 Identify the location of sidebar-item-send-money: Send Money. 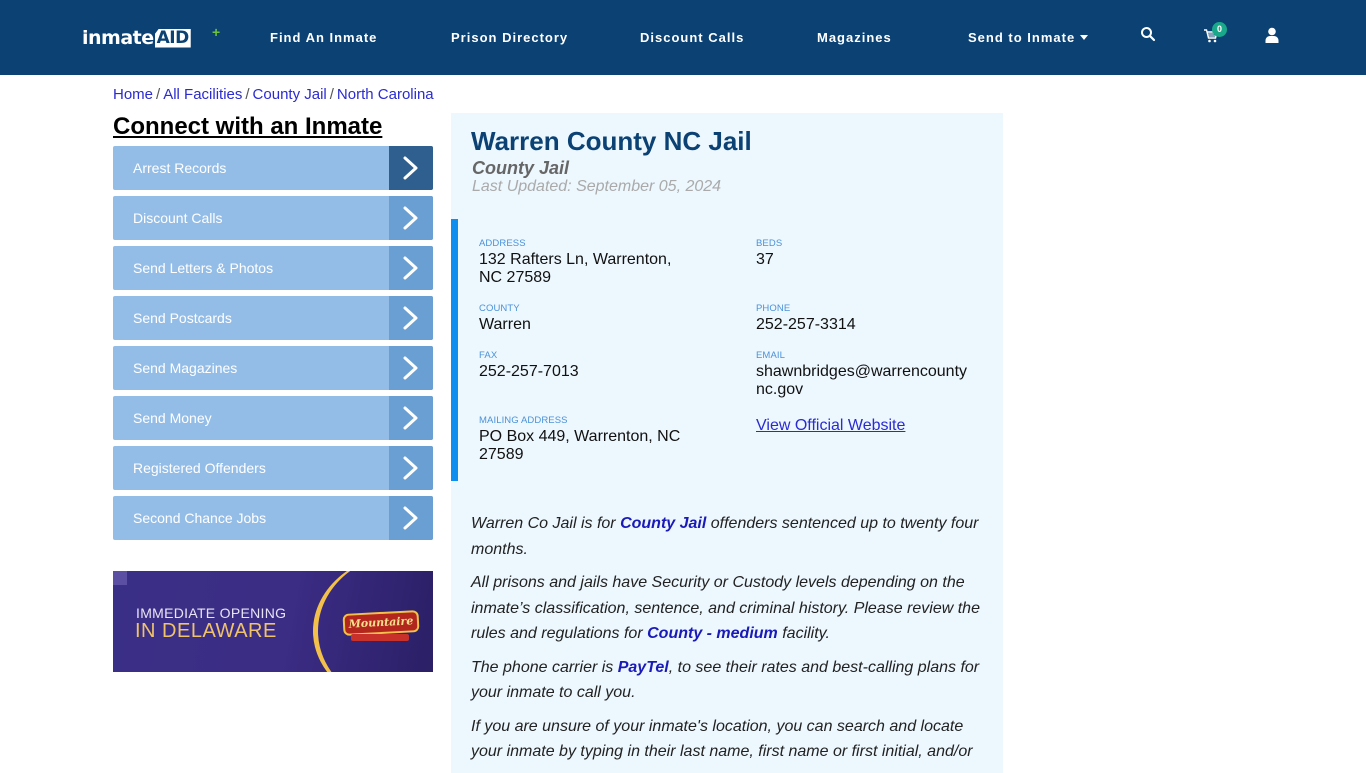
(273, 418).